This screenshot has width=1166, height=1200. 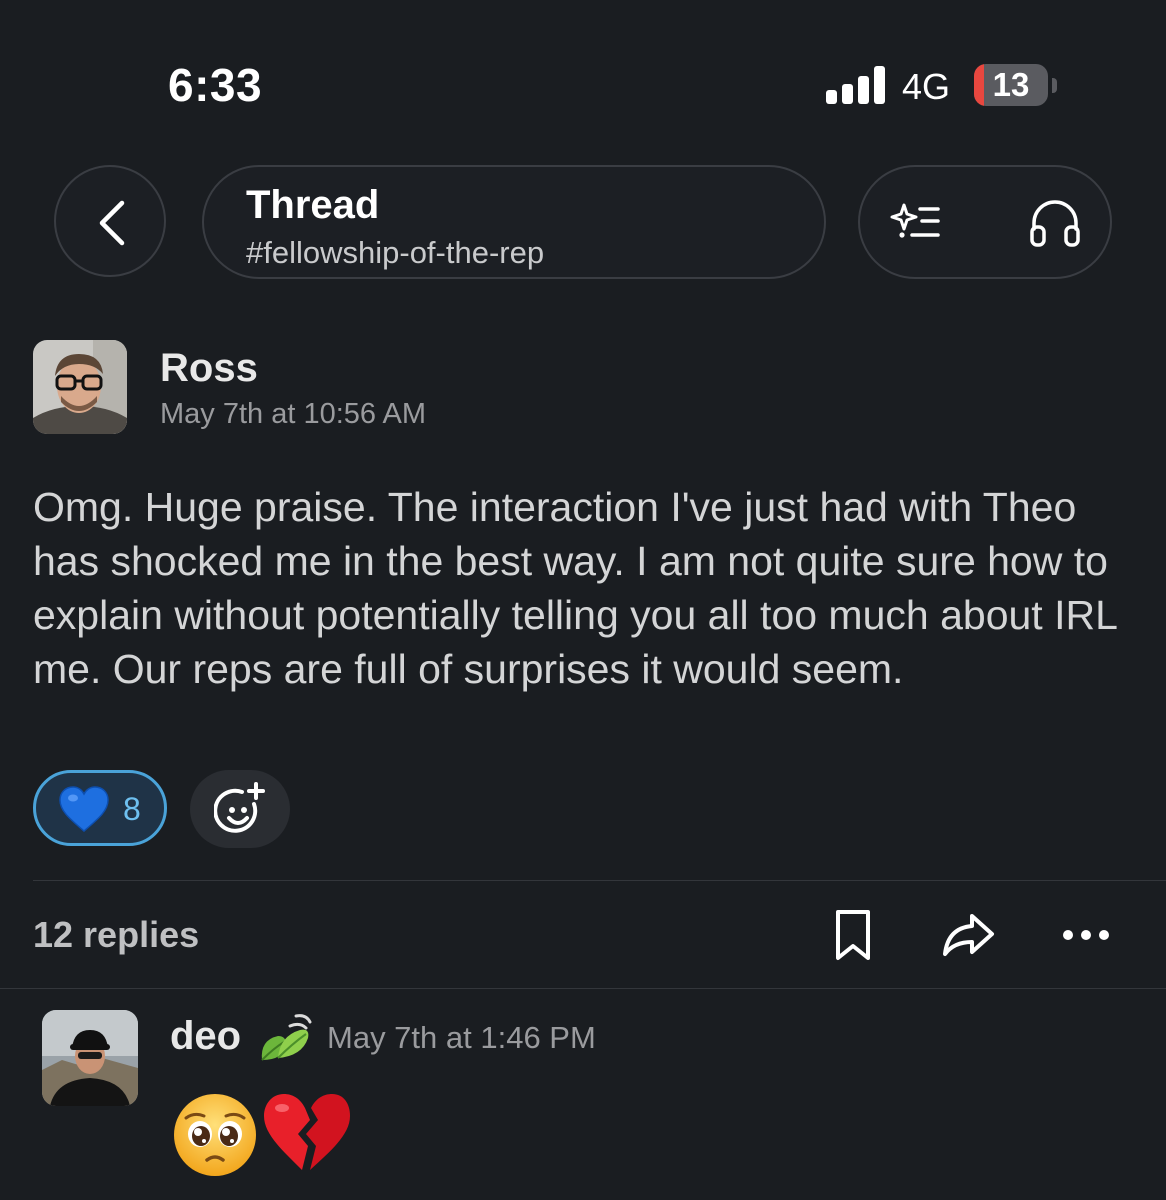 I want to click on broken-heart-icon, so click(x=307, y=1132).